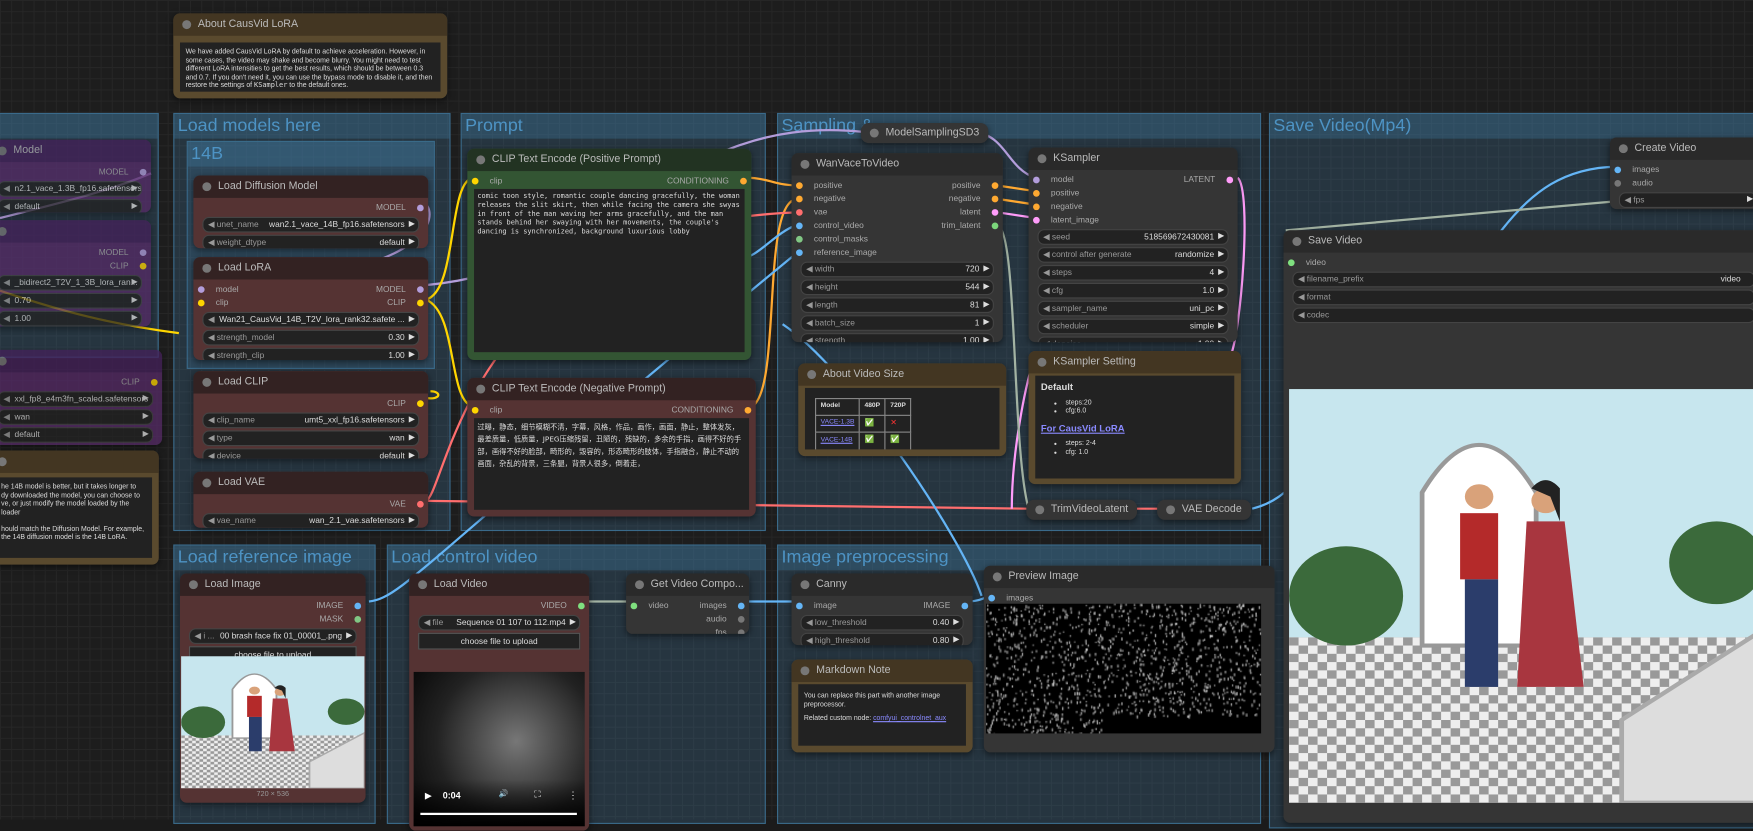 The width and height of the screenshot is (1753, 831). I want to click on widget-codec: ◀ codec, so click(1522, 315).